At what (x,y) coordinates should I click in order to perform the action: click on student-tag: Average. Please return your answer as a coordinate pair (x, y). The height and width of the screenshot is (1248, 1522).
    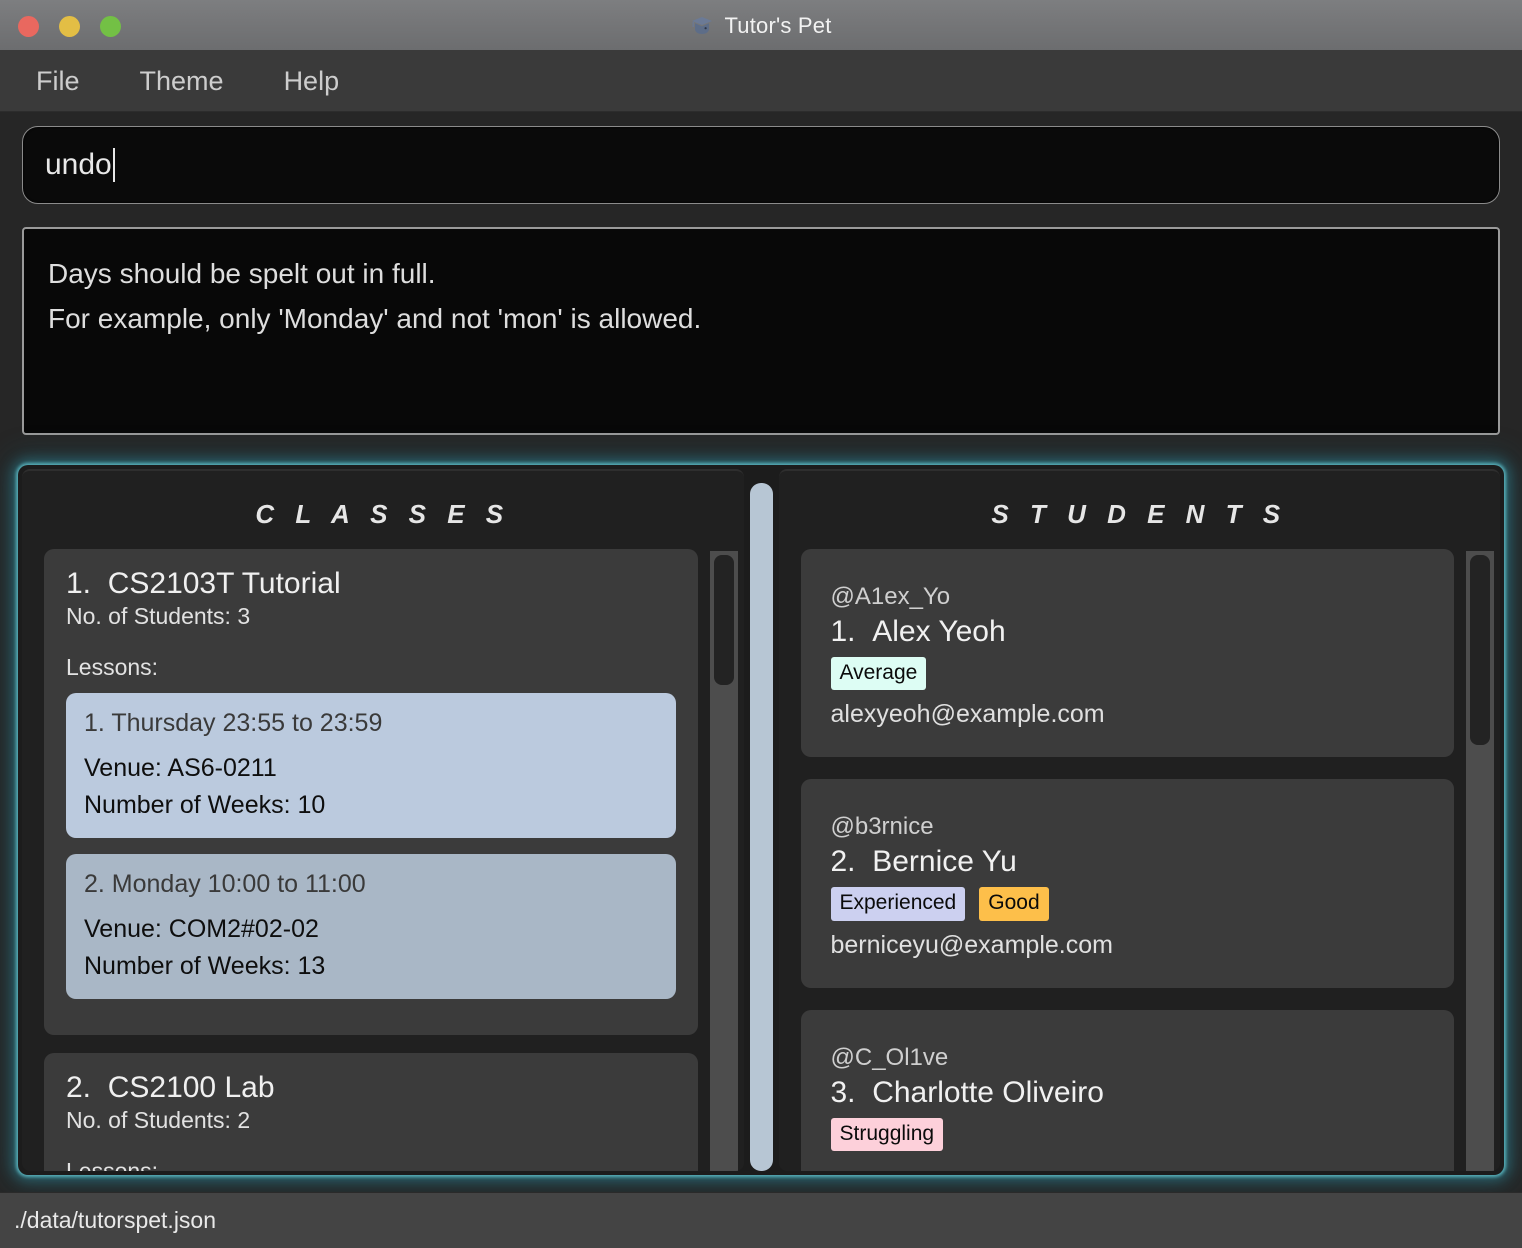
    Looking at the image, I should click on (878, 674).